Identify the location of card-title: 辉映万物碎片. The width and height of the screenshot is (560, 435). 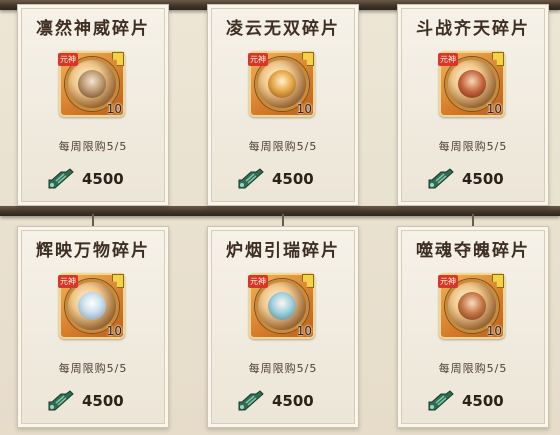
(93, 251).